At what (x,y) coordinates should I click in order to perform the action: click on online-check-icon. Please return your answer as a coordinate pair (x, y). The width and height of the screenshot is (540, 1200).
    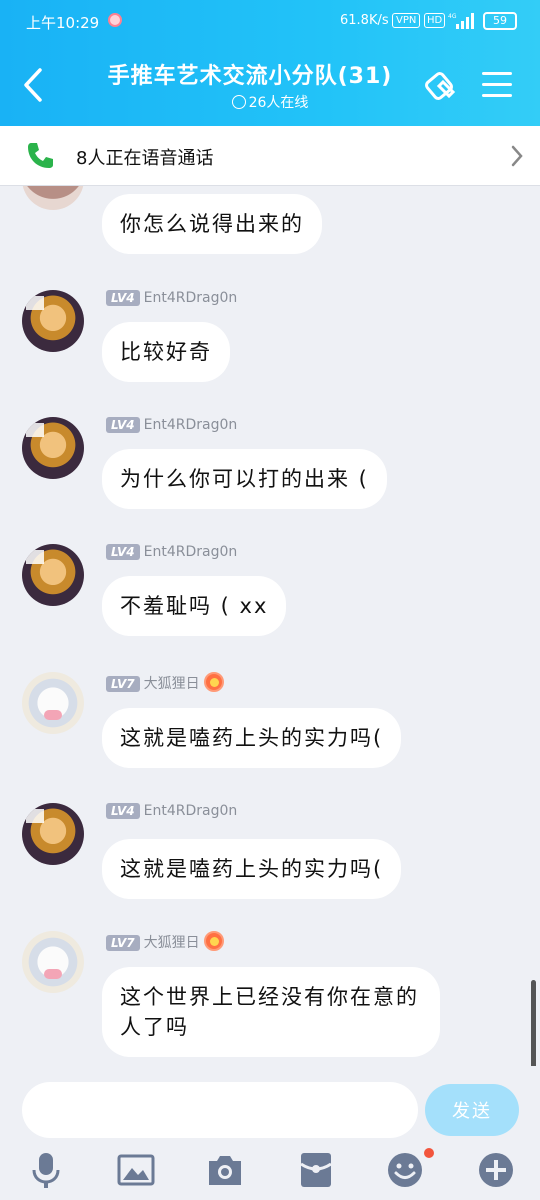
    Looking at the image, I should click on (238, 102).